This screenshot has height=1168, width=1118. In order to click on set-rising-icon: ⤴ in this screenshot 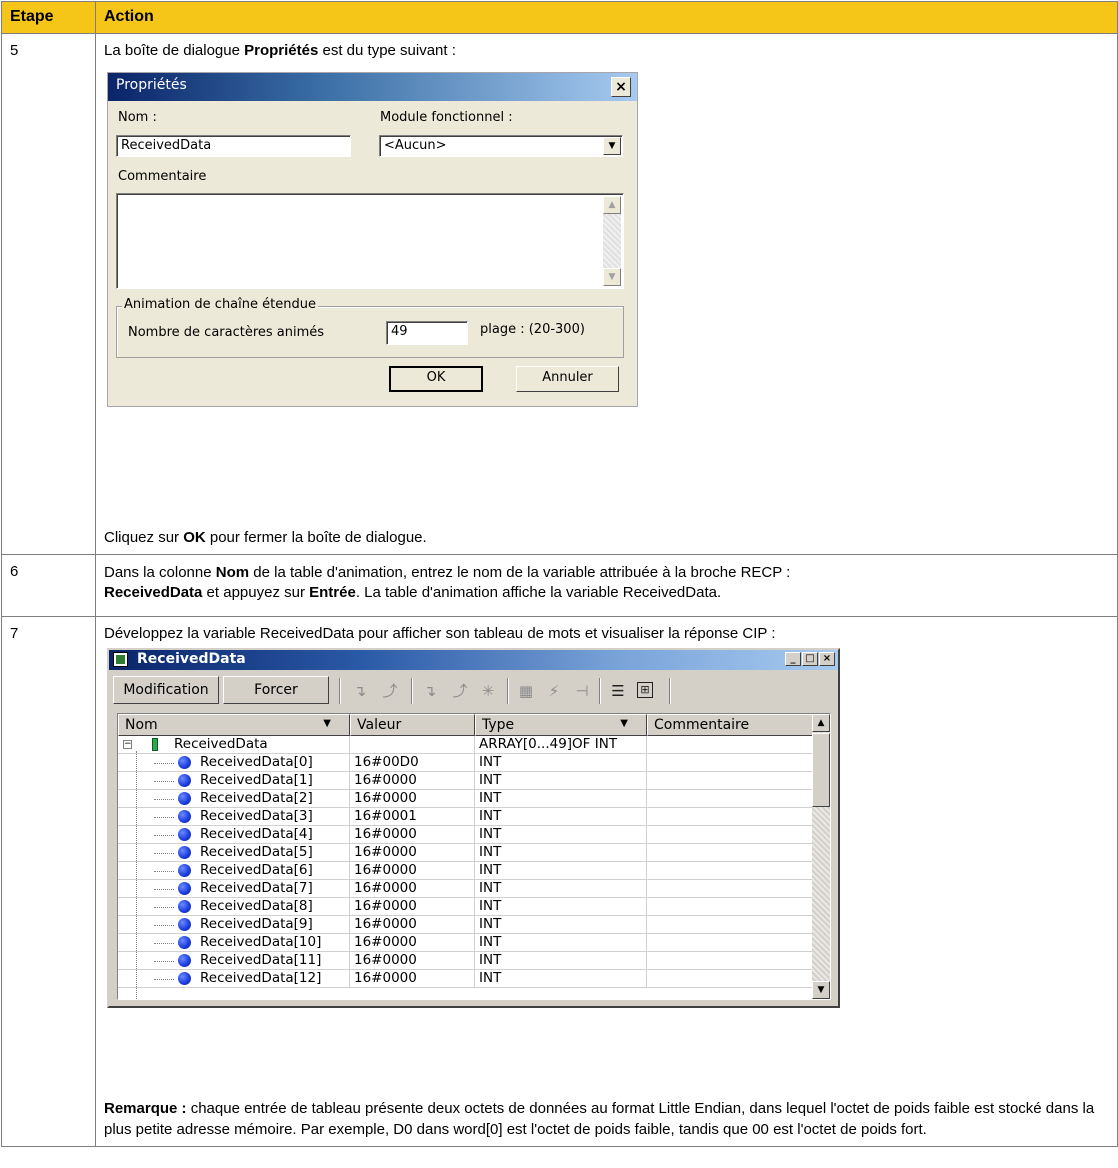, I will do `click(390, 691)`.